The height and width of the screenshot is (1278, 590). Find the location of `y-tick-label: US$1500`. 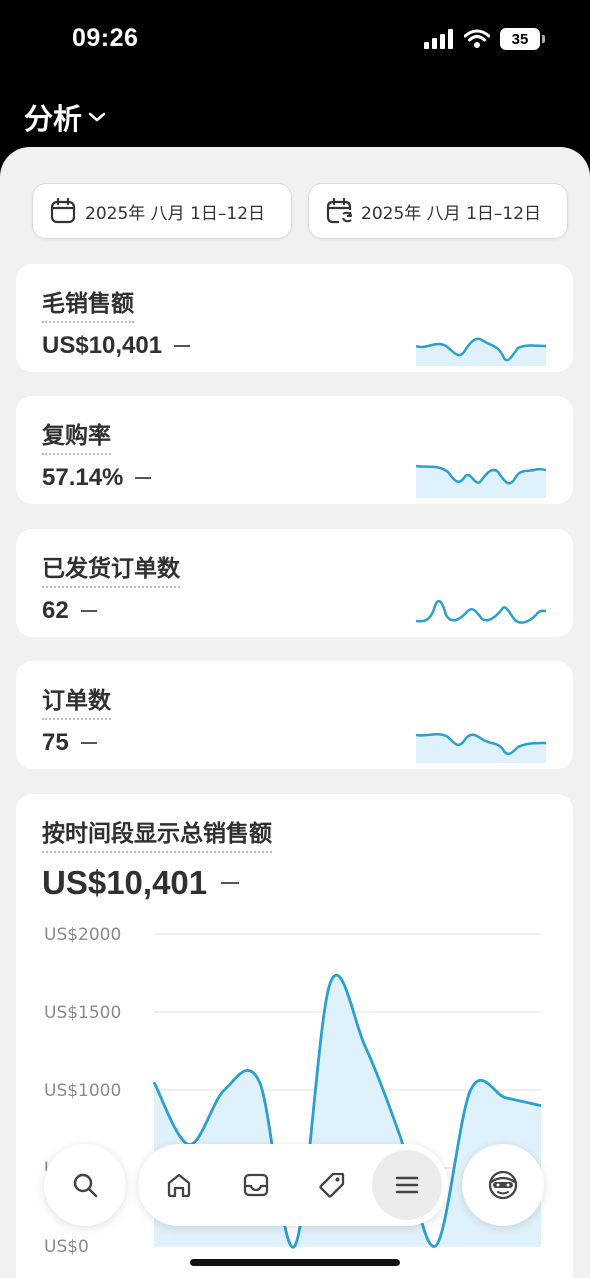

y-tick-label: US$1500 is located at coordinates (82, 1013).